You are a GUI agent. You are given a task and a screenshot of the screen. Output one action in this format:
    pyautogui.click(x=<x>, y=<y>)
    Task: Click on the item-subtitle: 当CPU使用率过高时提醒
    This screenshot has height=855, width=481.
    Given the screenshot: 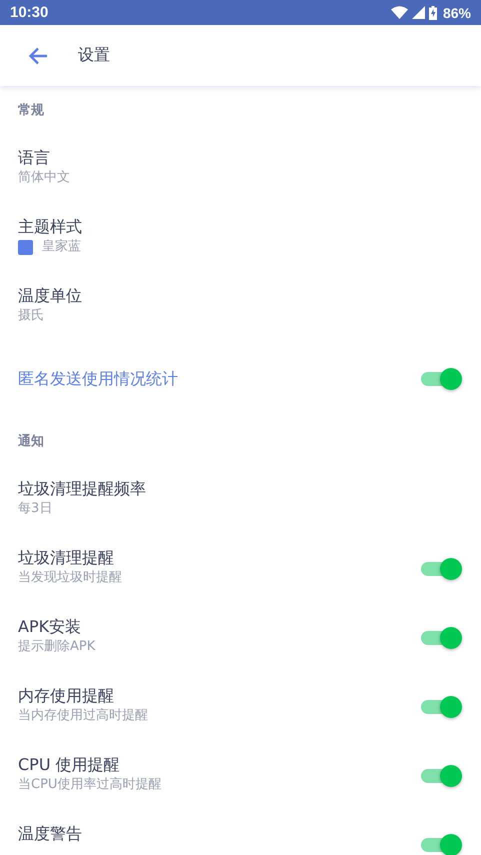 What is the action you would take?
    pyautogui.click(x=90, y=785)
    